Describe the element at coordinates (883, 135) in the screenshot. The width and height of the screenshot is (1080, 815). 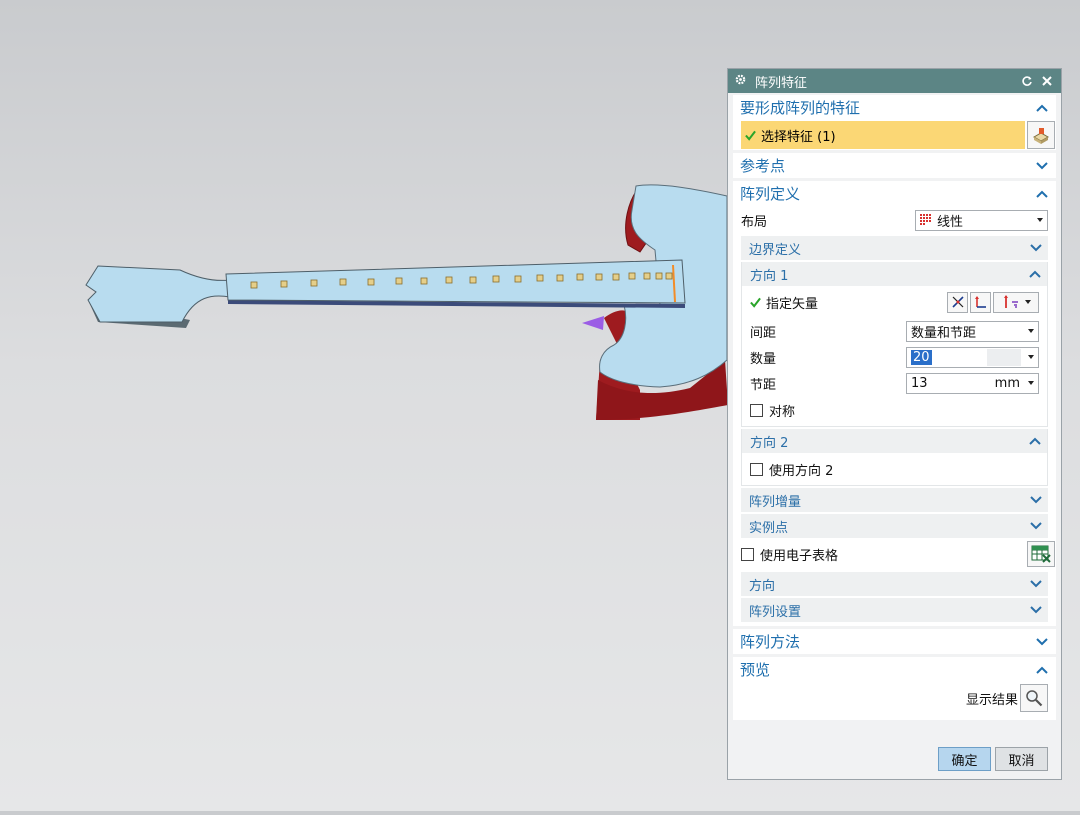
I see `select-feature-row: 选择特征 (1)` at that location.